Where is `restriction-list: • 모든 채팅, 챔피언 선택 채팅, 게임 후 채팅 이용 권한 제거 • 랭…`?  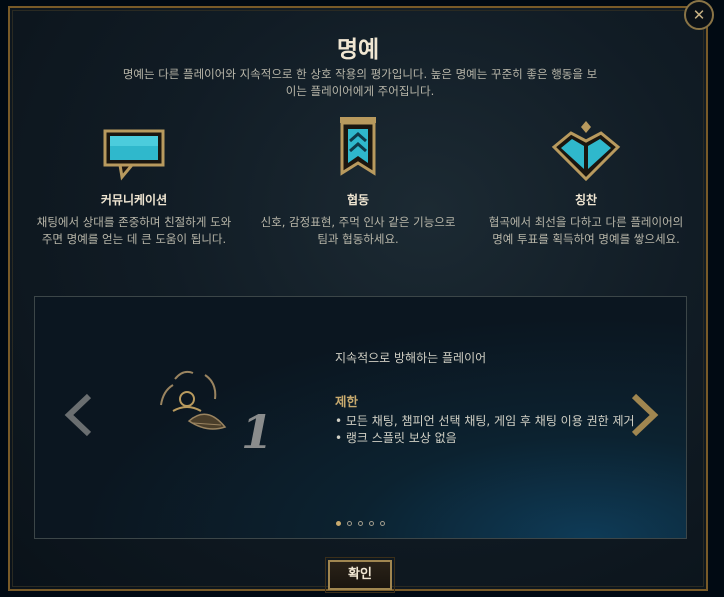 restriction-list: • 모든 채팅, 챔피언 선택 채팅, 게임 후 채팅 이용 권한 제거 • 랭… is located at coordinates (485, 430).